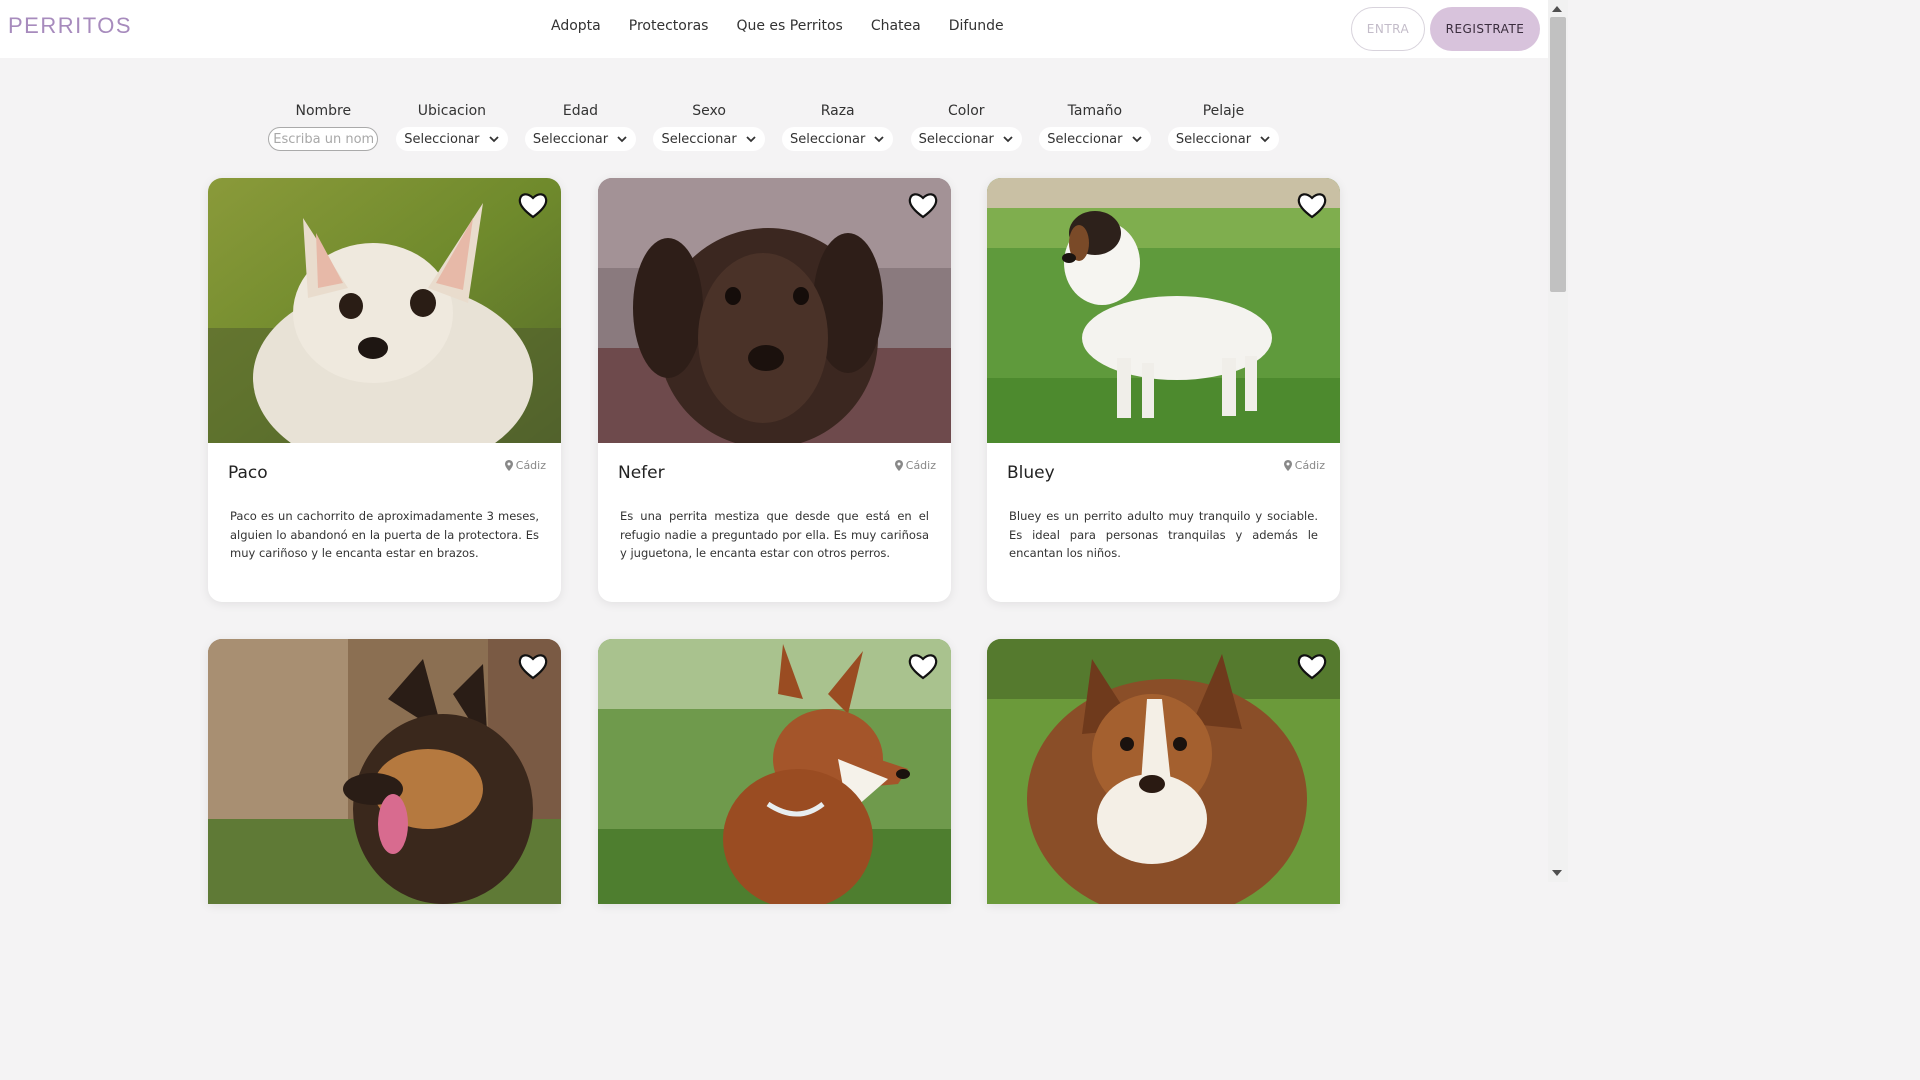 Image resolution: width=1920 pixels, height=1080 pixels. Describe the element at coordinates (1031, 473) in the screenshot. I see `dog-name: Bluey` at that location.